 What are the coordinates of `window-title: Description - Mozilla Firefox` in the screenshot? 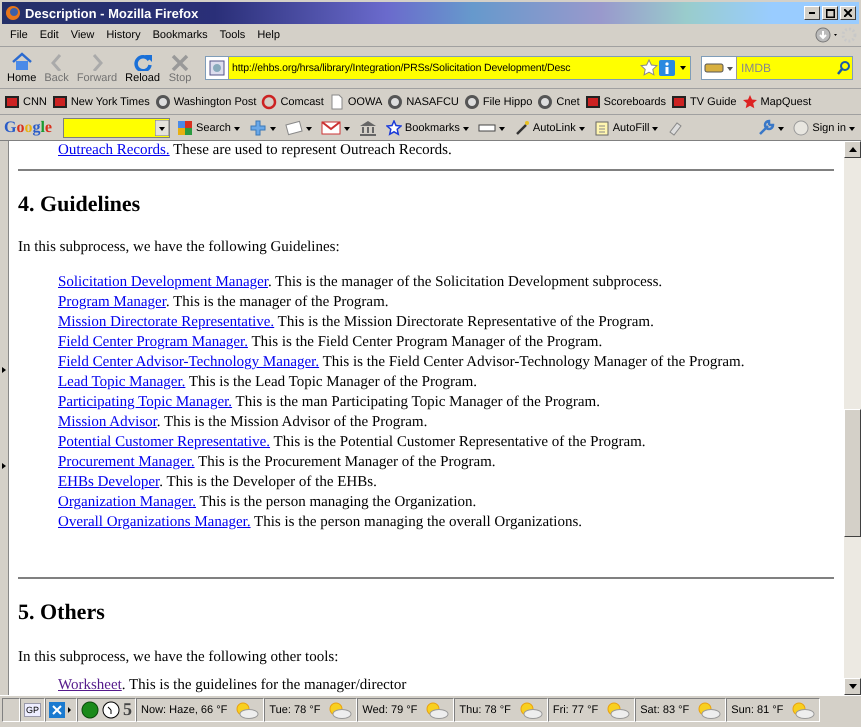 It's located at (112, 13).